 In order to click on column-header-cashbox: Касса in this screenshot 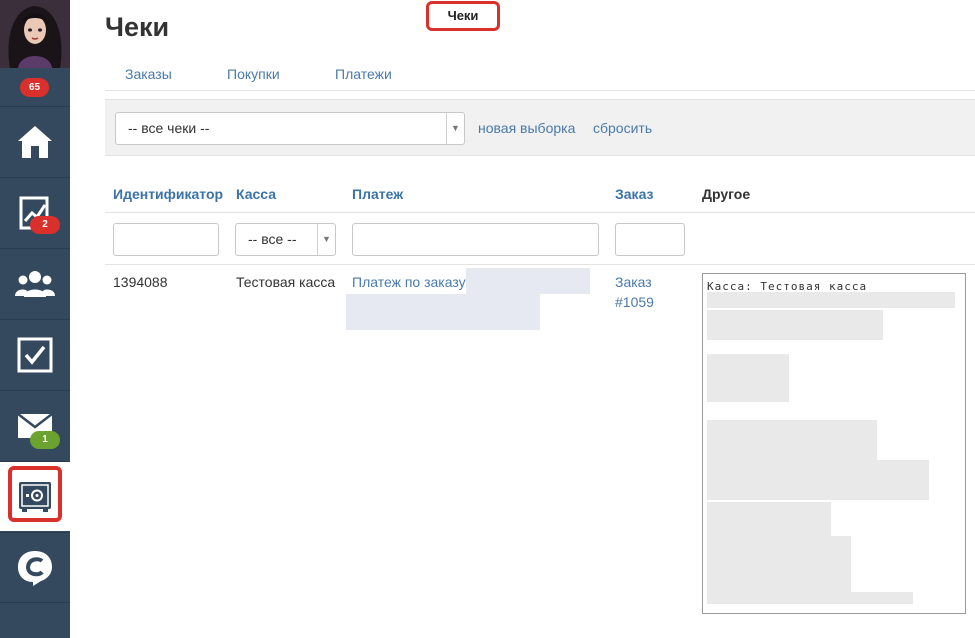, I will do `click(256, 194)`.